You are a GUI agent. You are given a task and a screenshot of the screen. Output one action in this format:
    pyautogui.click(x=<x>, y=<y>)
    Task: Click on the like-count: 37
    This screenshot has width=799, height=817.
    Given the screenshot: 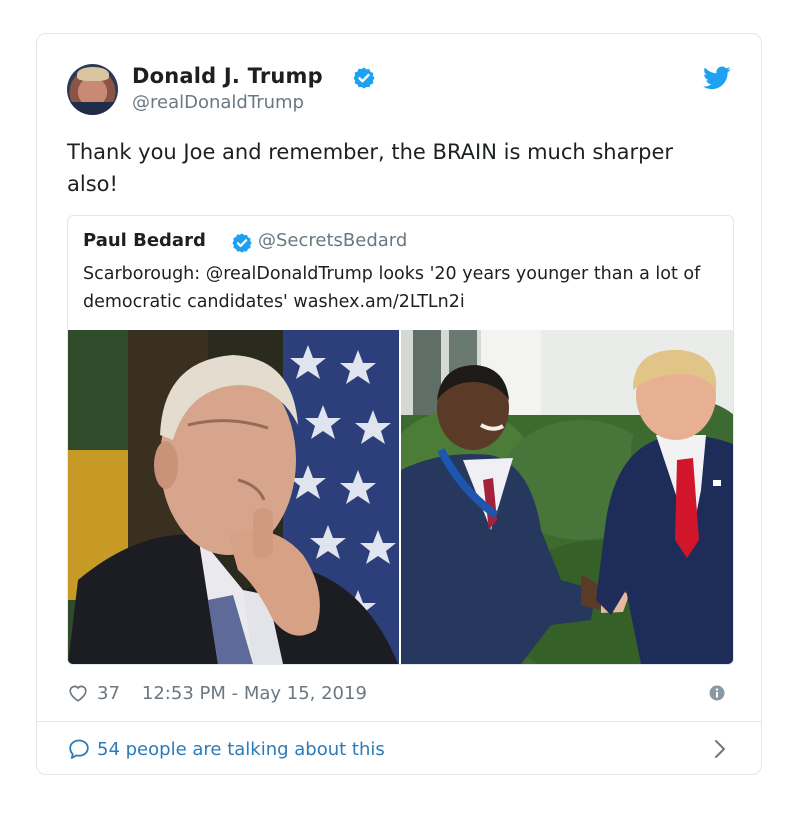 What is the action you would take?
    pyautogui.click(x=108, y=693)
    